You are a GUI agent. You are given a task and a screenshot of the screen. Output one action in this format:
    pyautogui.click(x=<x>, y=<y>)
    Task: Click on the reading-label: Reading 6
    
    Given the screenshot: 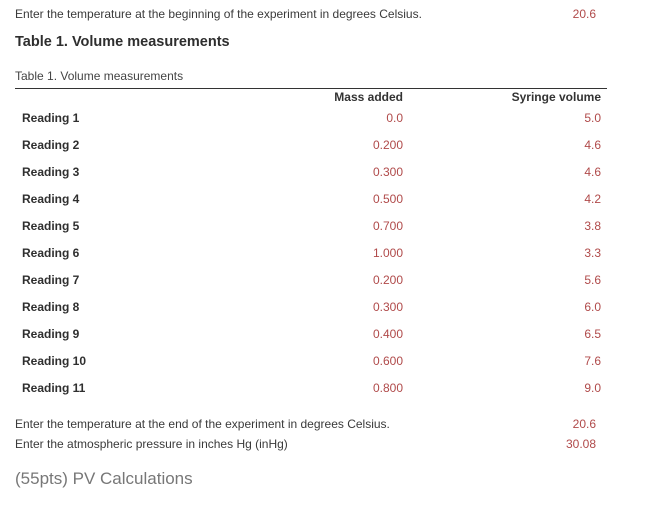 What is the action you would take?
    pyautogui.click(x=51, y=253)
    